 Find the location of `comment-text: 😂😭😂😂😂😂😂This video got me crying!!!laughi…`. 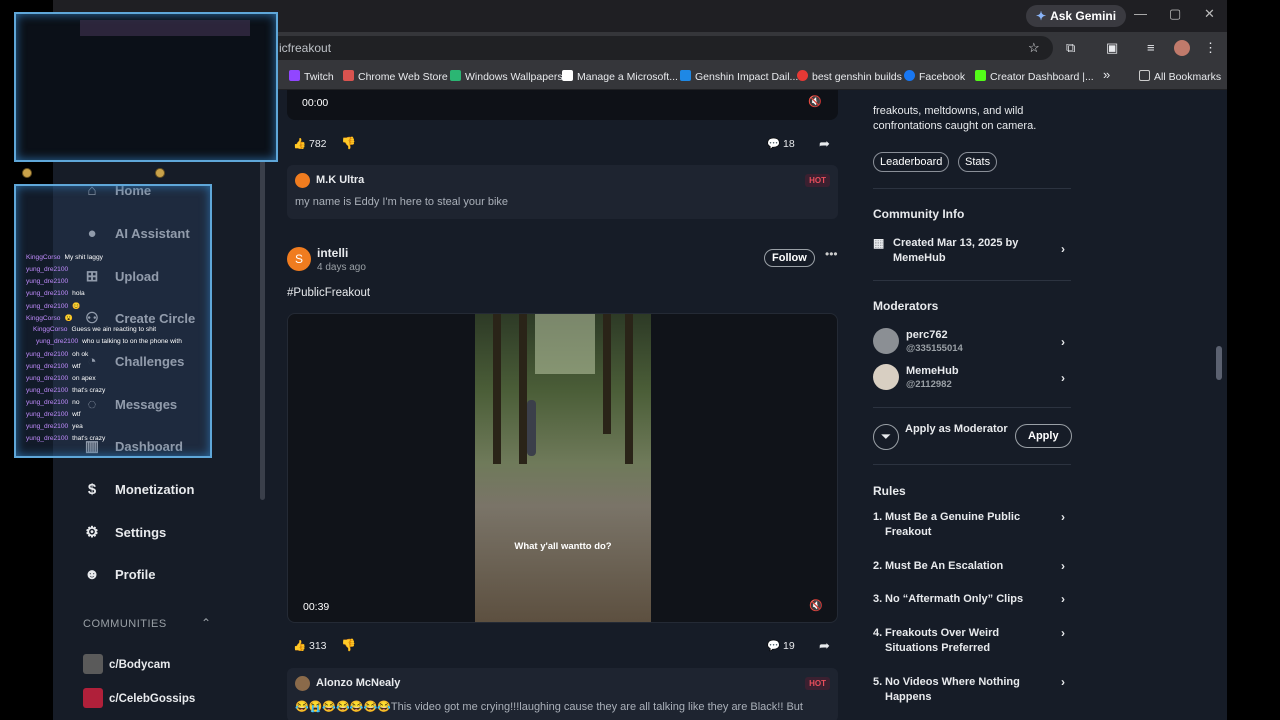

comment-text: 😂😭😂😂😂😂😂This video got me crying!!!laughi… is located at coordinates (549, 707).